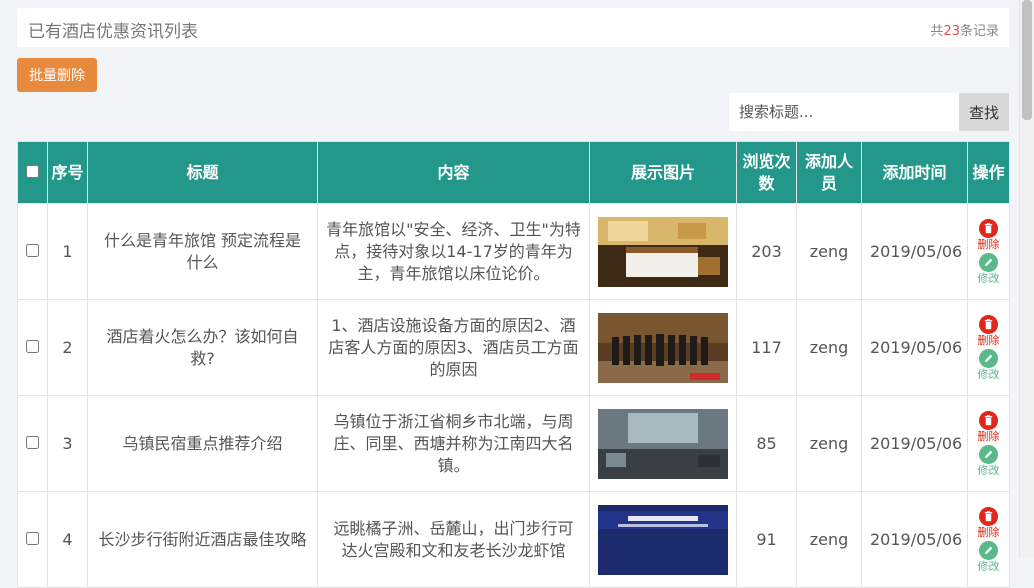 The image size is (1034, 588). I want to click on record-count-prefix: 共, so click(937, 31).